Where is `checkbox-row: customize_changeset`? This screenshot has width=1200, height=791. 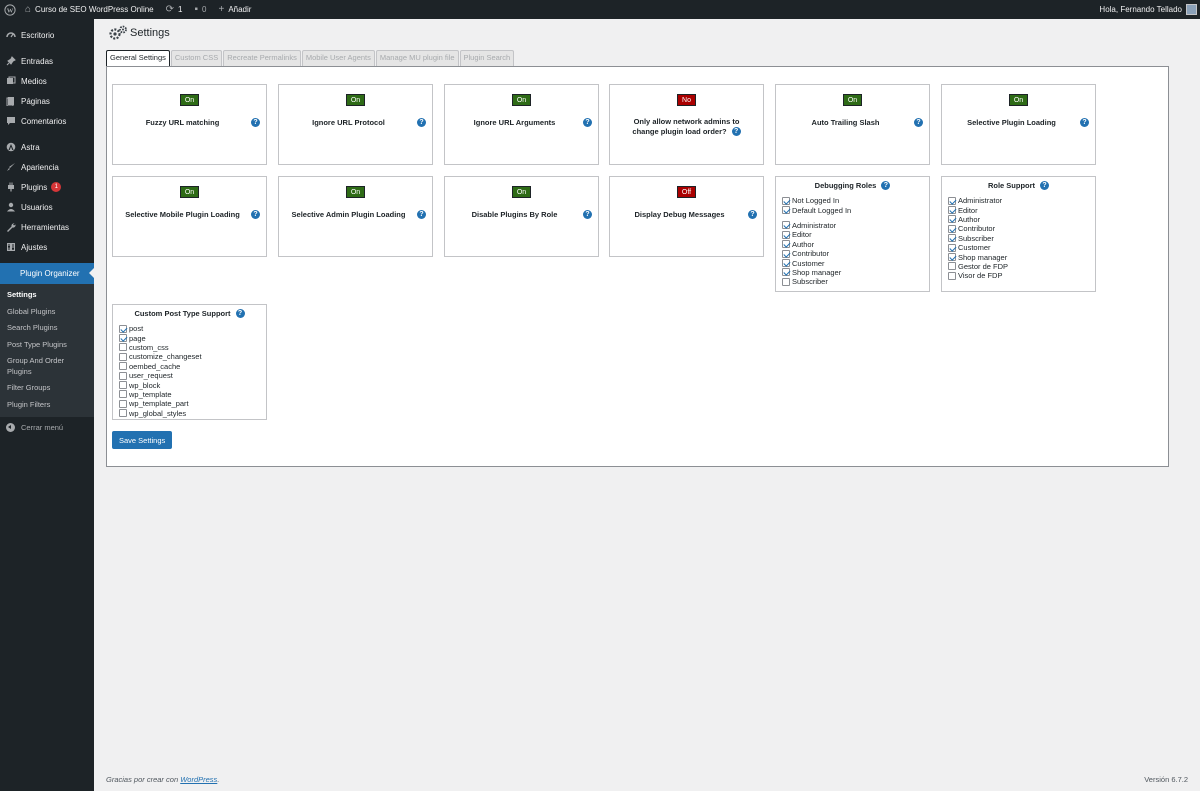
checkbox-row: customize_changeset is located at coordinates (189, 356).